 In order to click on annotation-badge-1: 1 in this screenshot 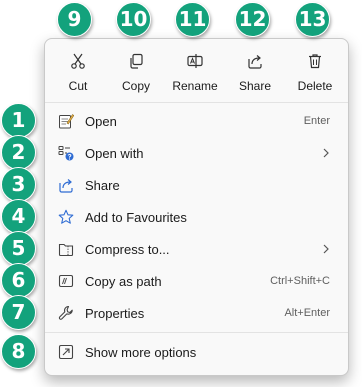, I will do `click(18, 120)`.